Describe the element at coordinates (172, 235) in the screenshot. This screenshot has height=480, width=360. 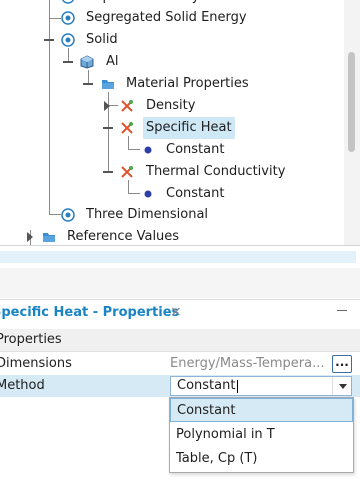
I see `tree-item-reference-values: Reference Values` at that location.